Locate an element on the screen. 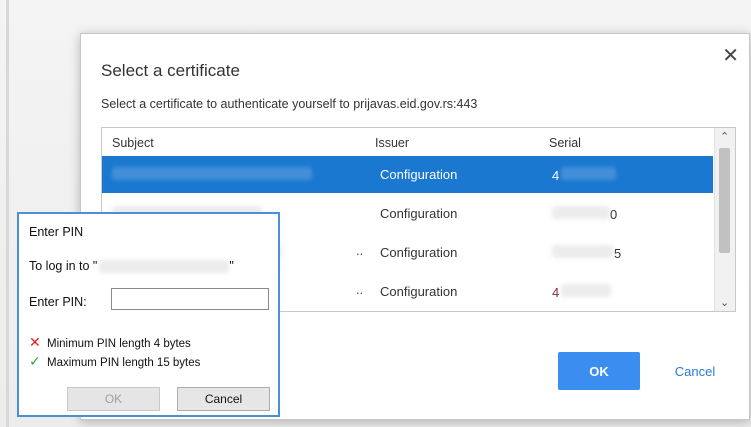 Image resolution: width=751 pixels, height=427 pixels. pin-dialog-title: Enter PIN is located at coordinates (56, 232).